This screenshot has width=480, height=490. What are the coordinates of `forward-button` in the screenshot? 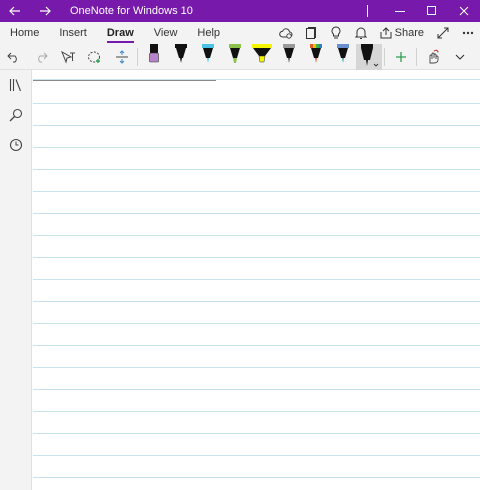 It's located at (45, 11).